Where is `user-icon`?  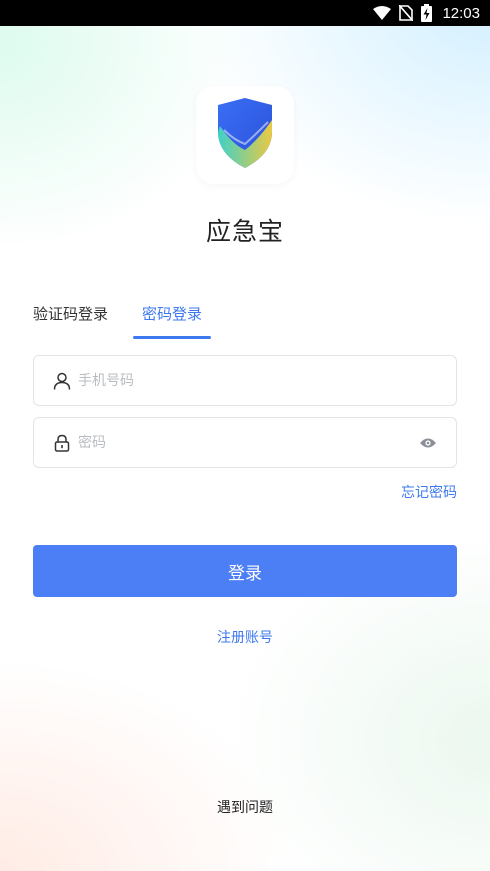 user-icon is located at coordinates (62, 381).